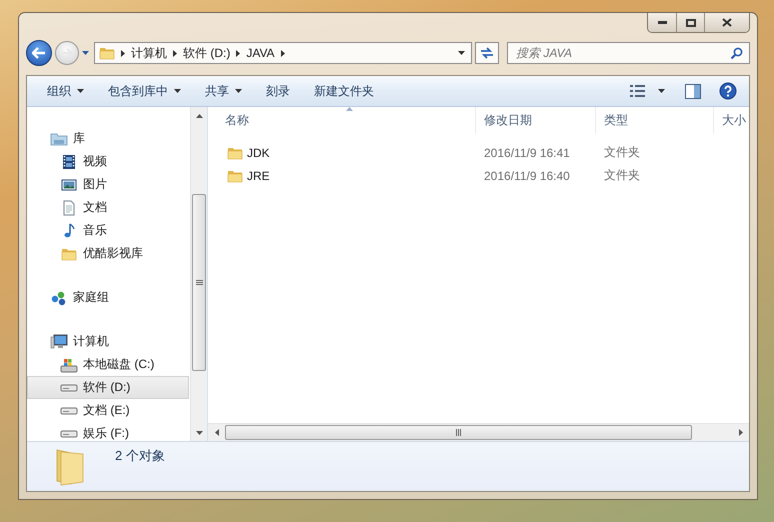 The width and height of the screenshot is (774, 522). I want to click on minimize-button, so click(662, 22).